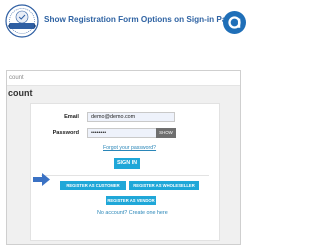  What do you see at coordinates (123, 78) in the screenshot?
I see `page-topbar: count` at bounding box center [123, 78].